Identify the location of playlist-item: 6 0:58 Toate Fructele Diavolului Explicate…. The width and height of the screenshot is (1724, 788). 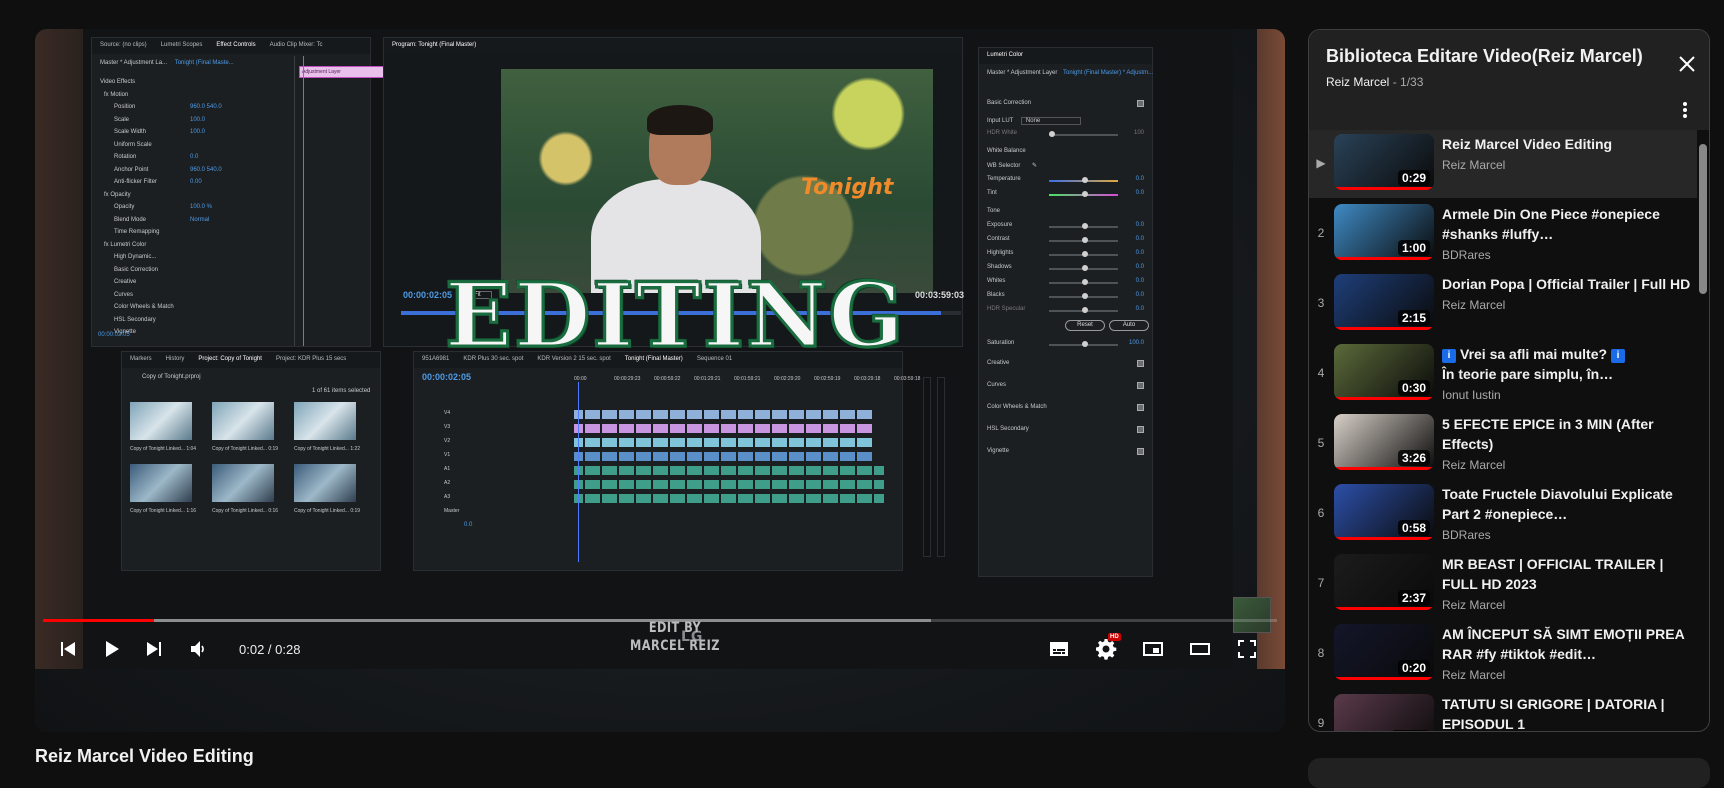
(1503, 514).